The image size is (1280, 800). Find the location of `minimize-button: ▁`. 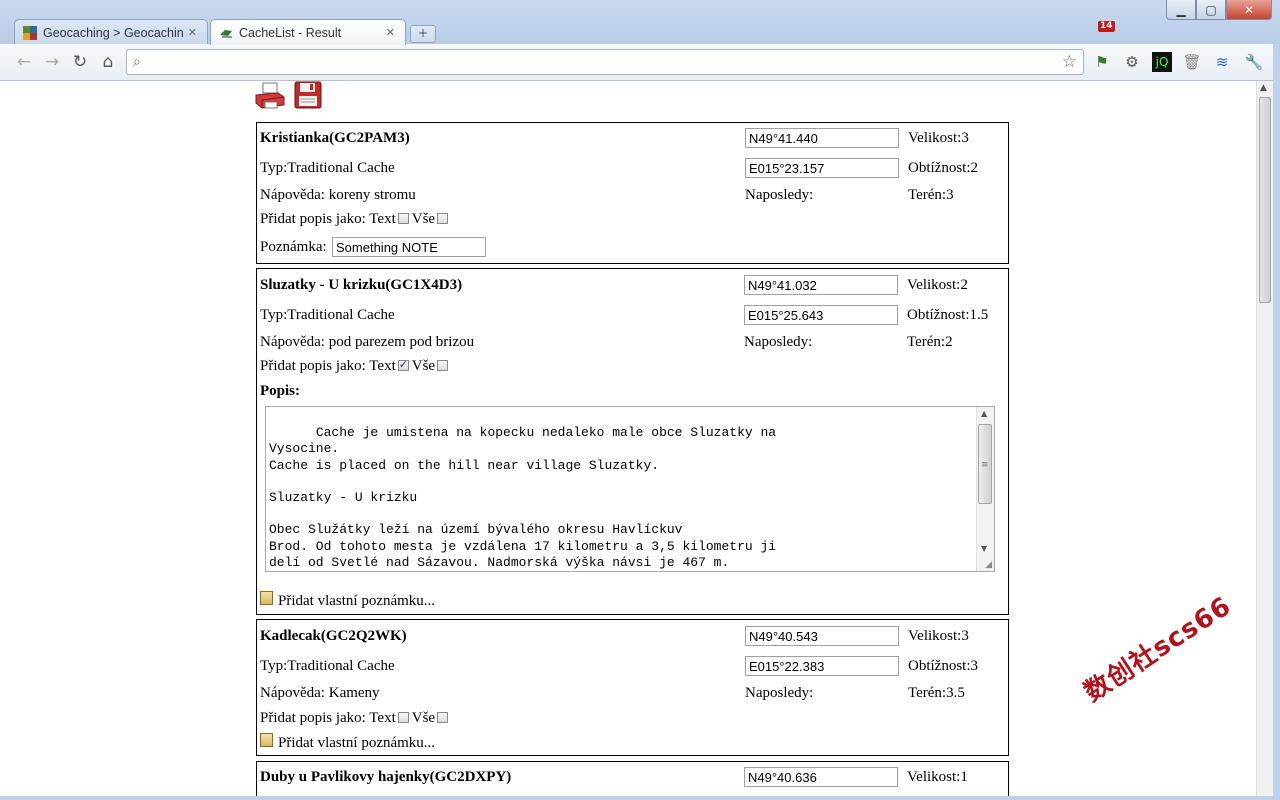

minimize-button: ▁ is located at coordinates (1181, 10).